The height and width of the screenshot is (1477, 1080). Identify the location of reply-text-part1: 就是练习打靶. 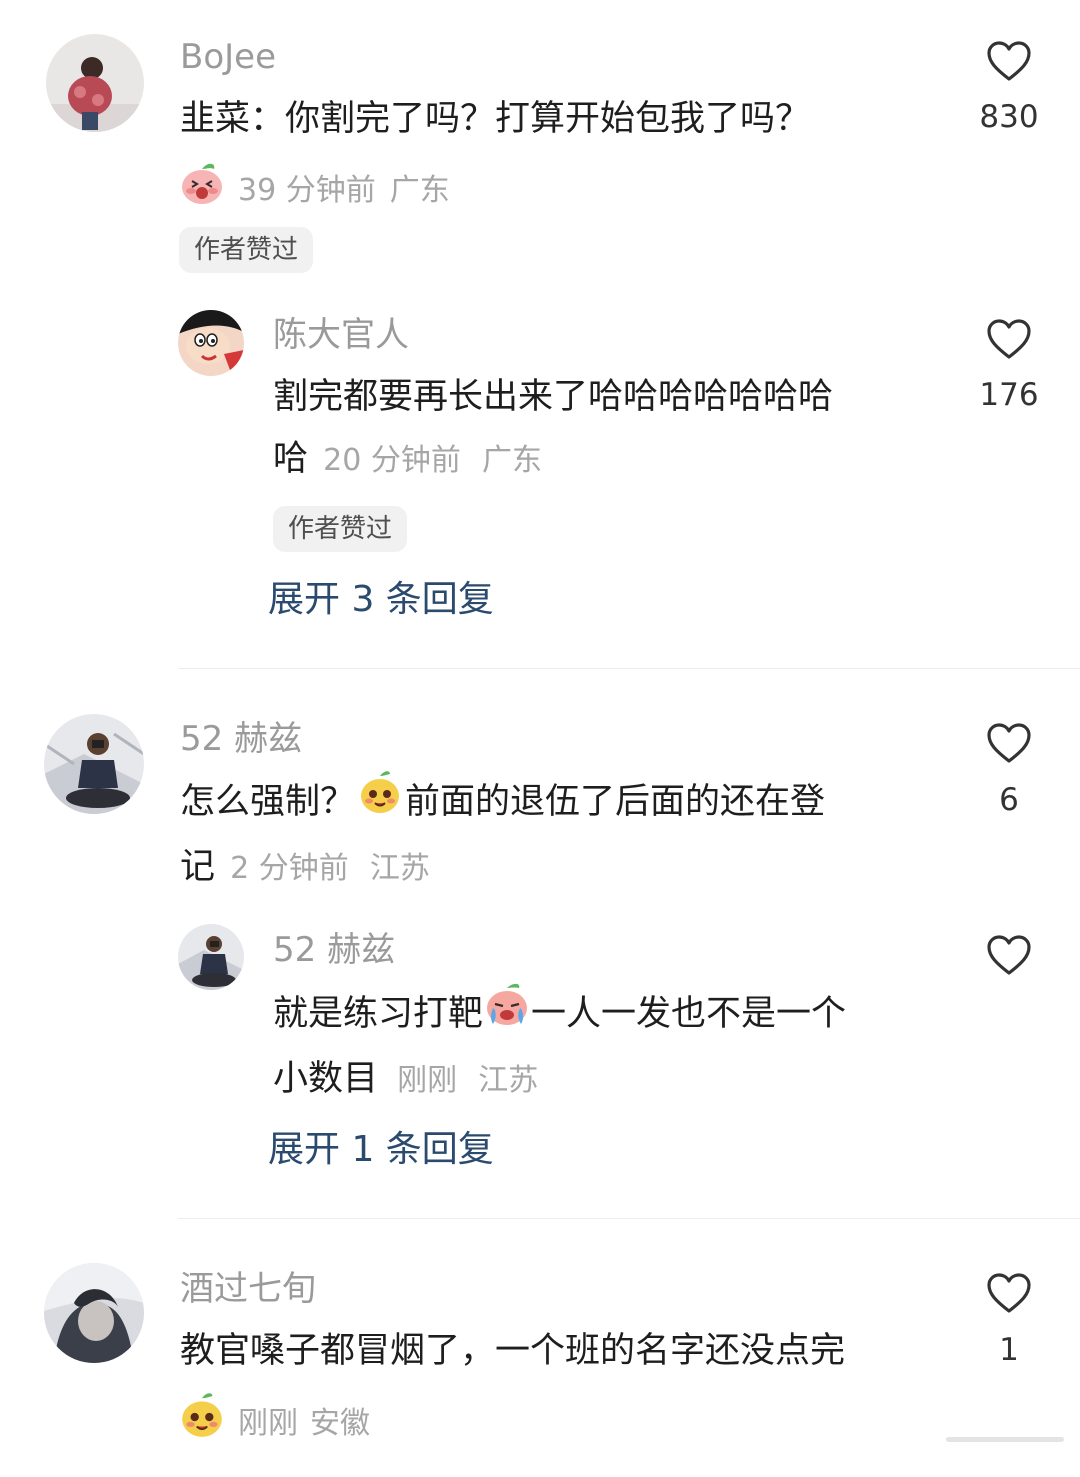
(378, 1014).